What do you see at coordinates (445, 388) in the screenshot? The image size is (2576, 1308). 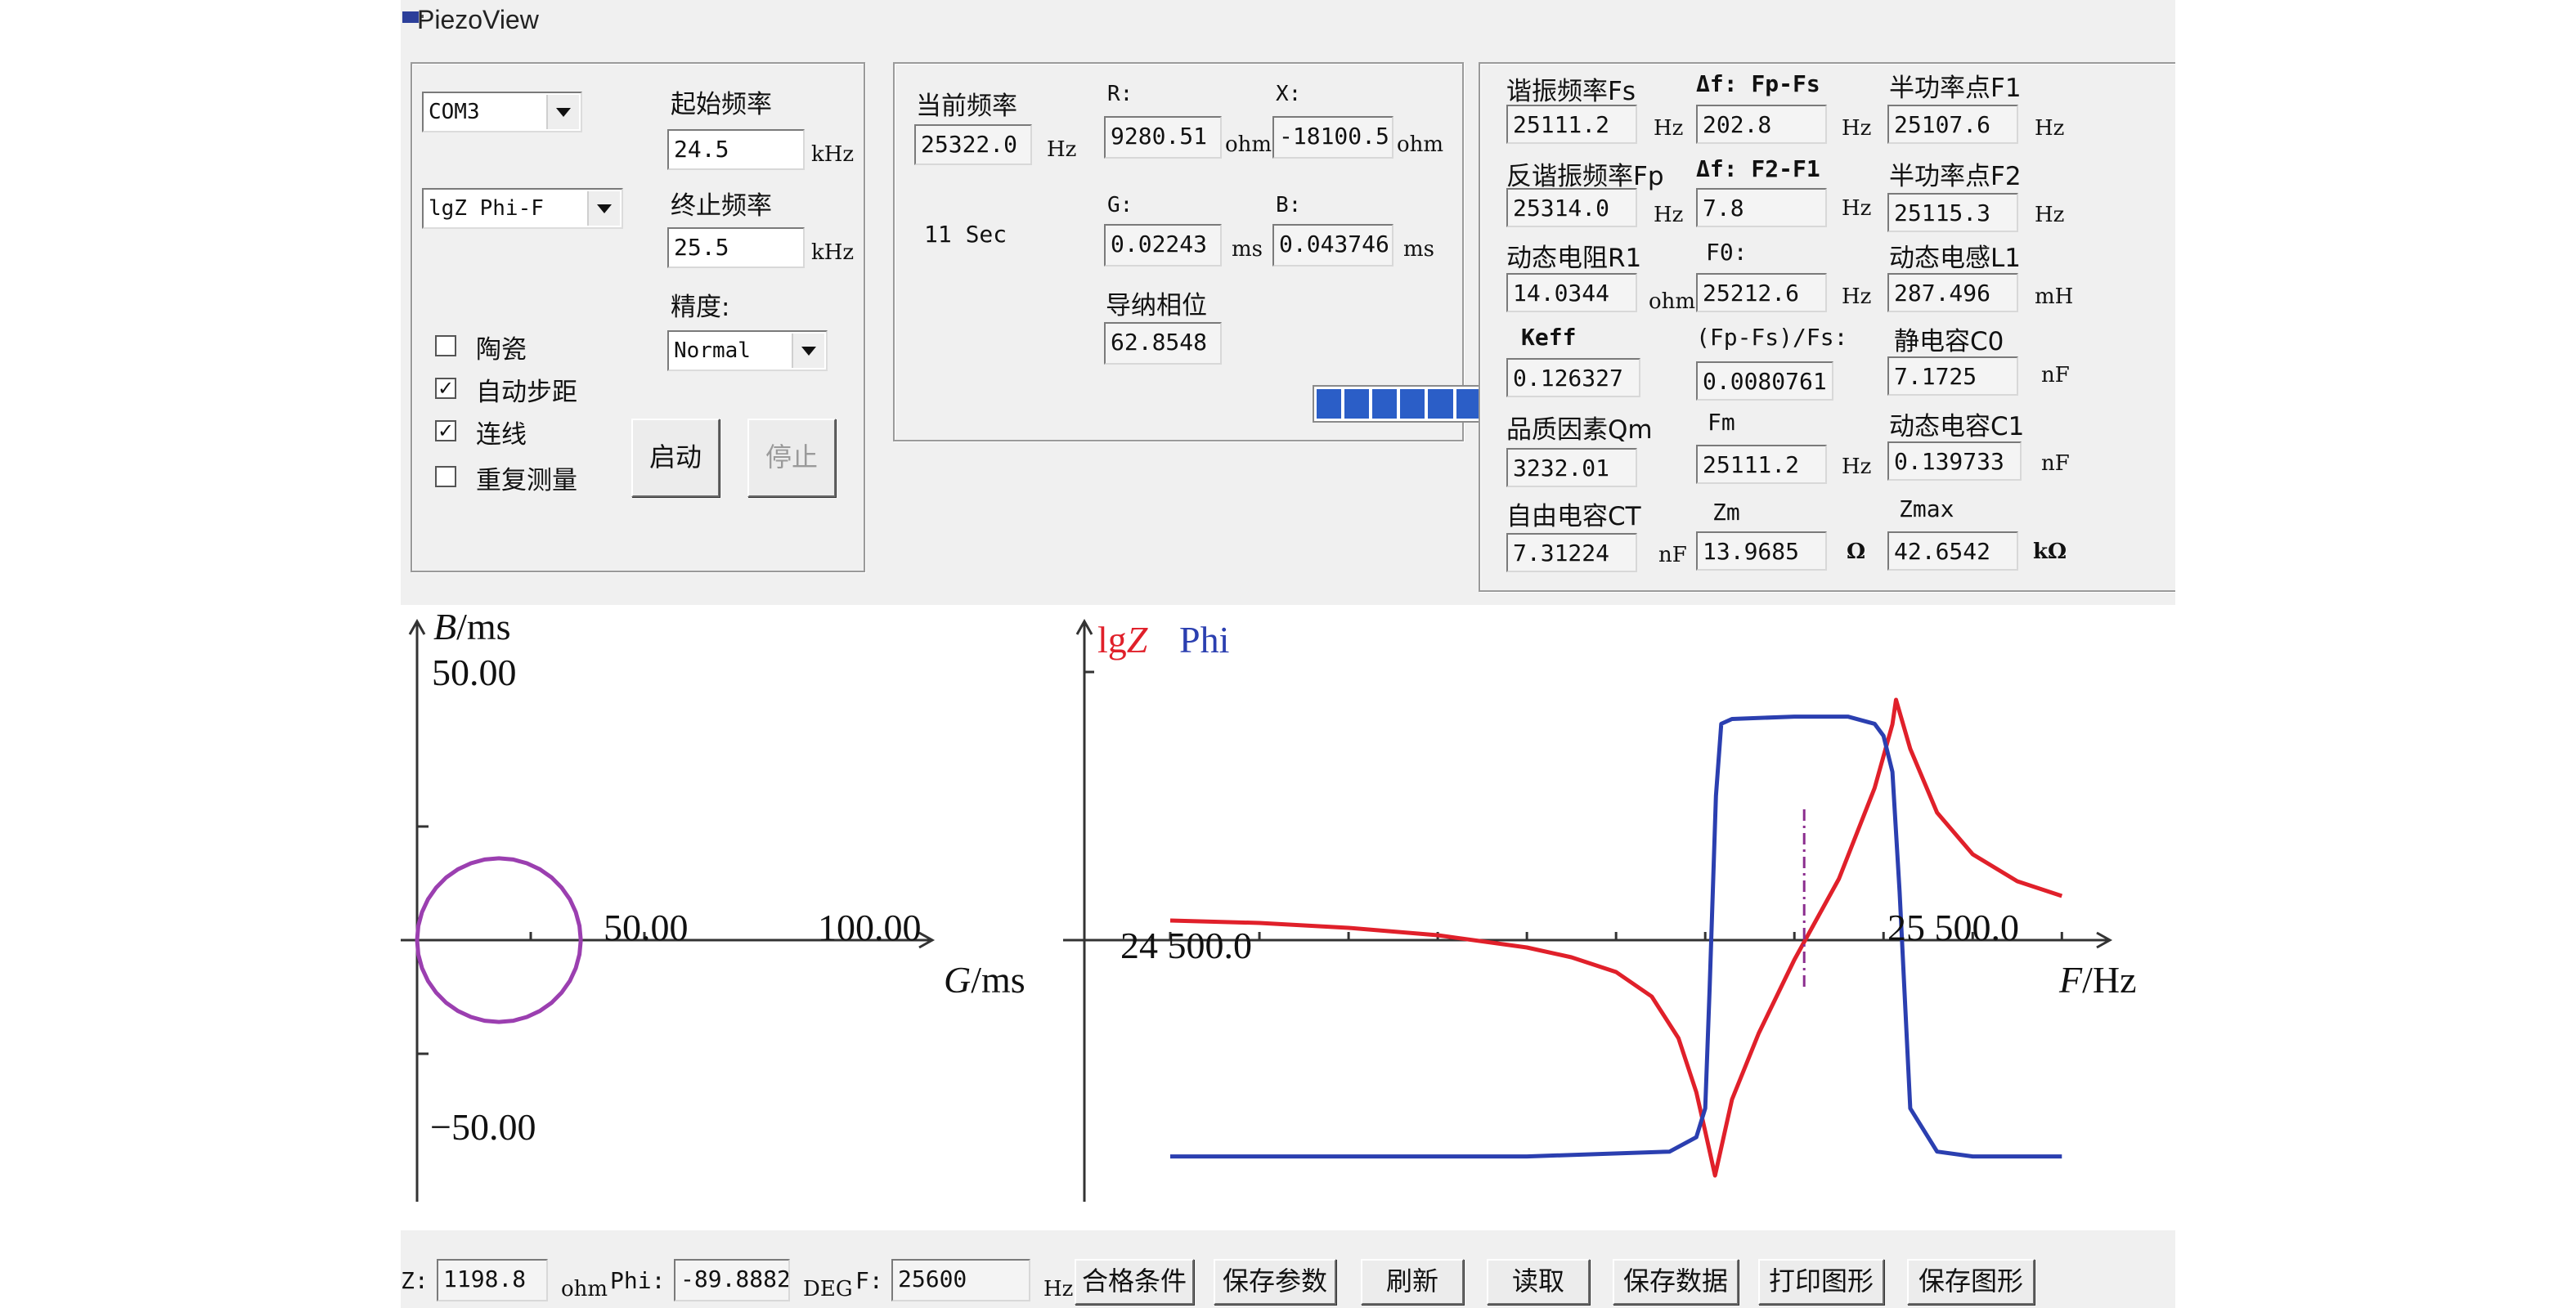 I see `auto-step-checkbox: ✓` at bounding box center [445, 388].